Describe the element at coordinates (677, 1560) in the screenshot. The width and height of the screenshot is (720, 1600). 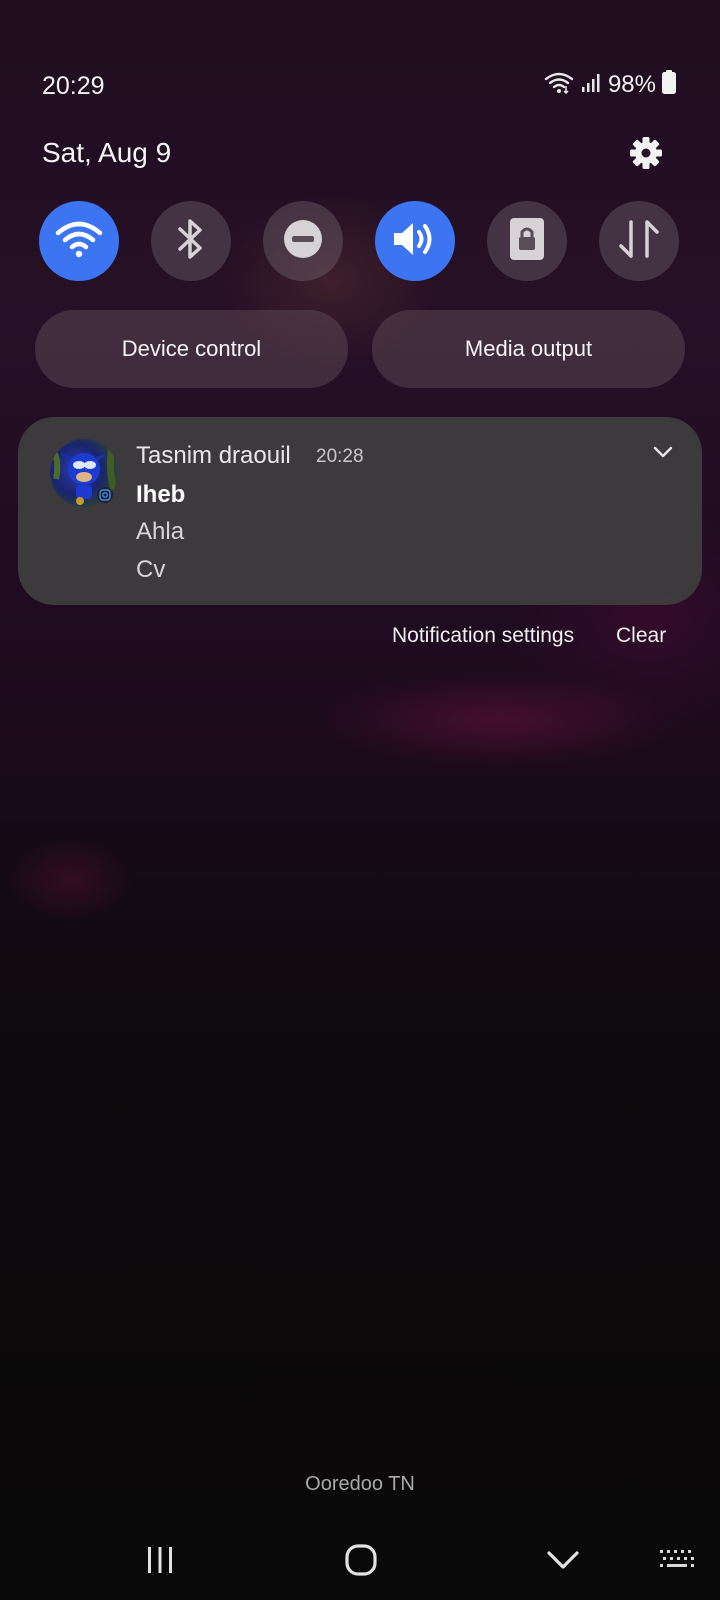
I see `keyboard-icon` at that location.